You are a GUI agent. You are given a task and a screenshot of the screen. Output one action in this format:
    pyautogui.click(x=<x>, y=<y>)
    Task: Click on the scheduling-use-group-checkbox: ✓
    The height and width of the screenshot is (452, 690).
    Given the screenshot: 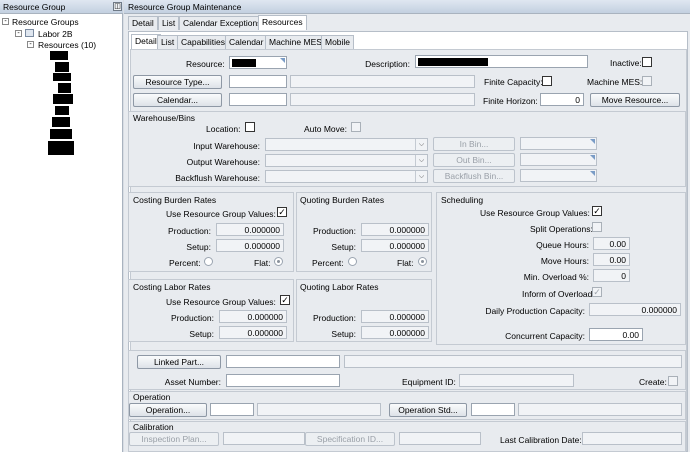 What is the action you would take?
    pyautogui.click(x=597, y=211)
    